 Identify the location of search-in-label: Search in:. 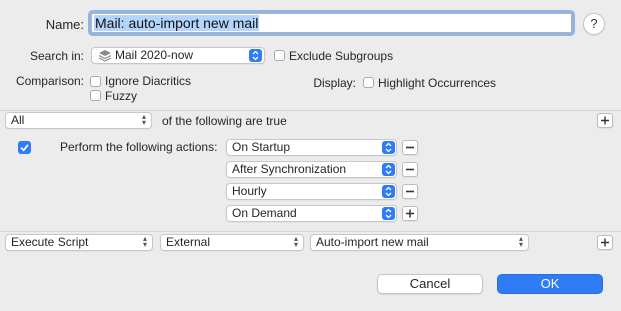
(56, 56).